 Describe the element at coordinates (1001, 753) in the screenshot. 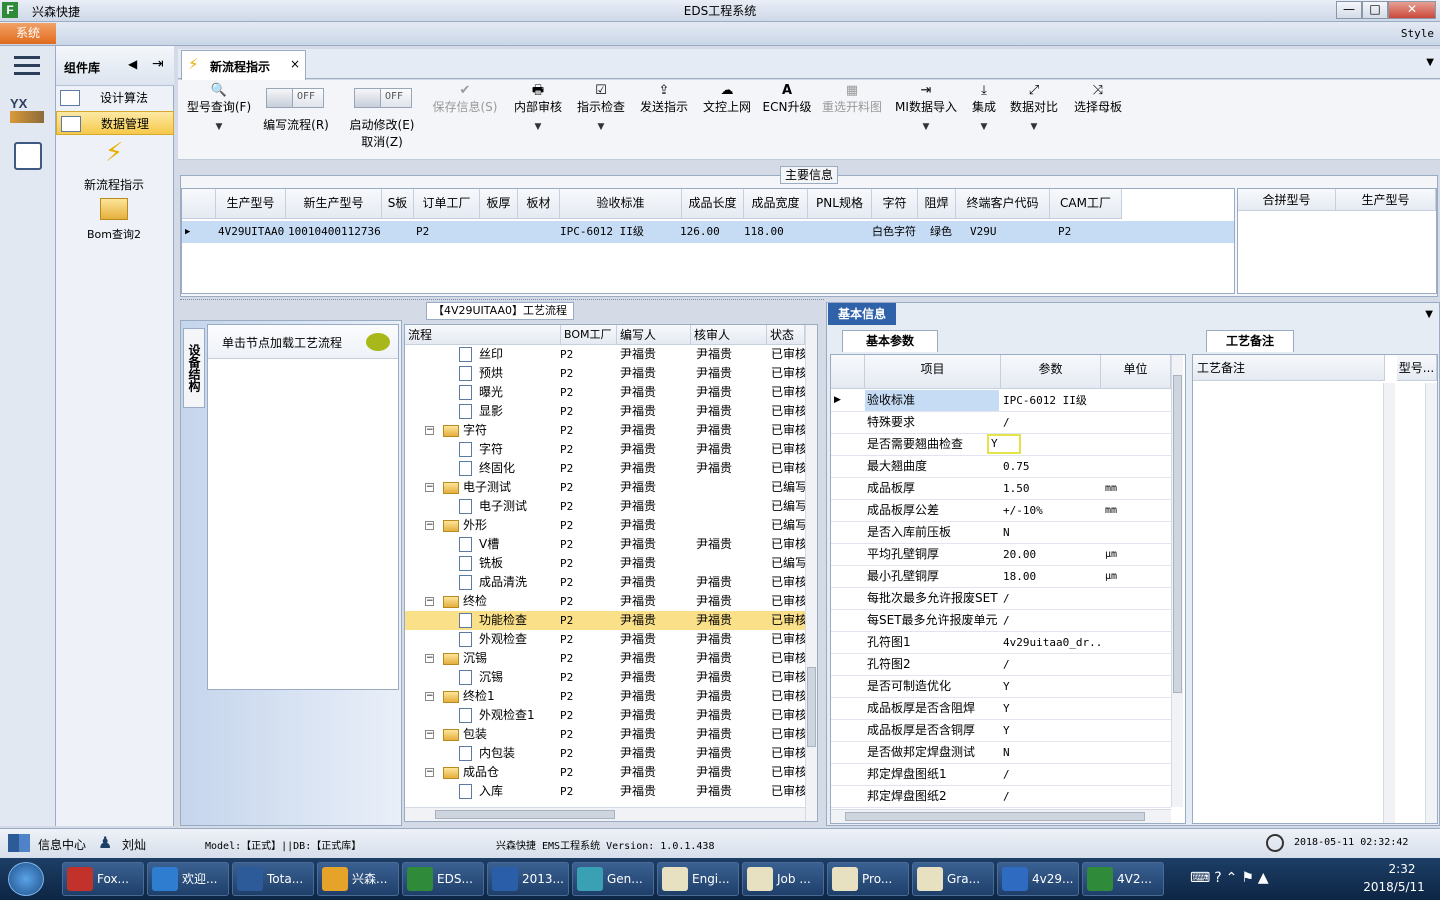

I see `param-row: 是否做邦定焊盘测试 N` at that location.